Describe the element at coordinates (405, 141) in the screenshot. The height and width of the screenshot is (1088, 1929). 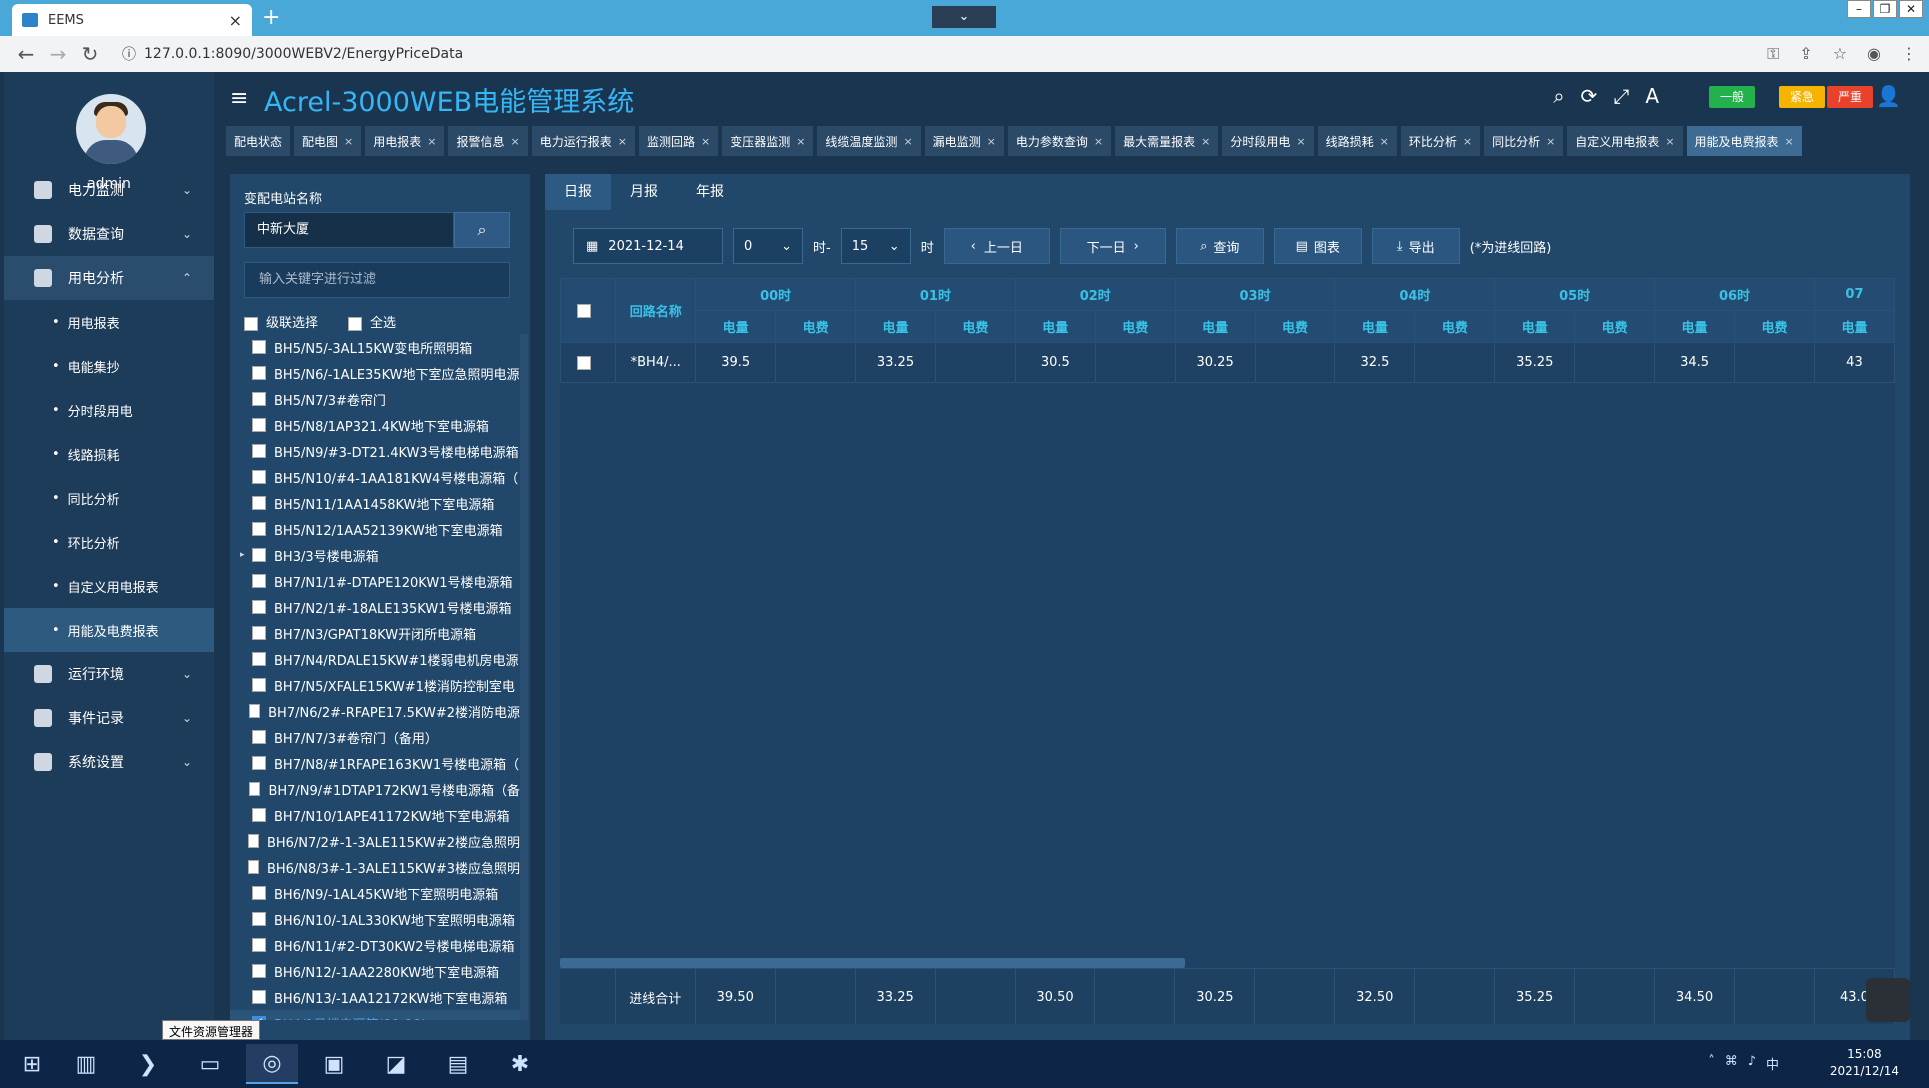
I see `page-tab: 用电报表 ×` at that location.